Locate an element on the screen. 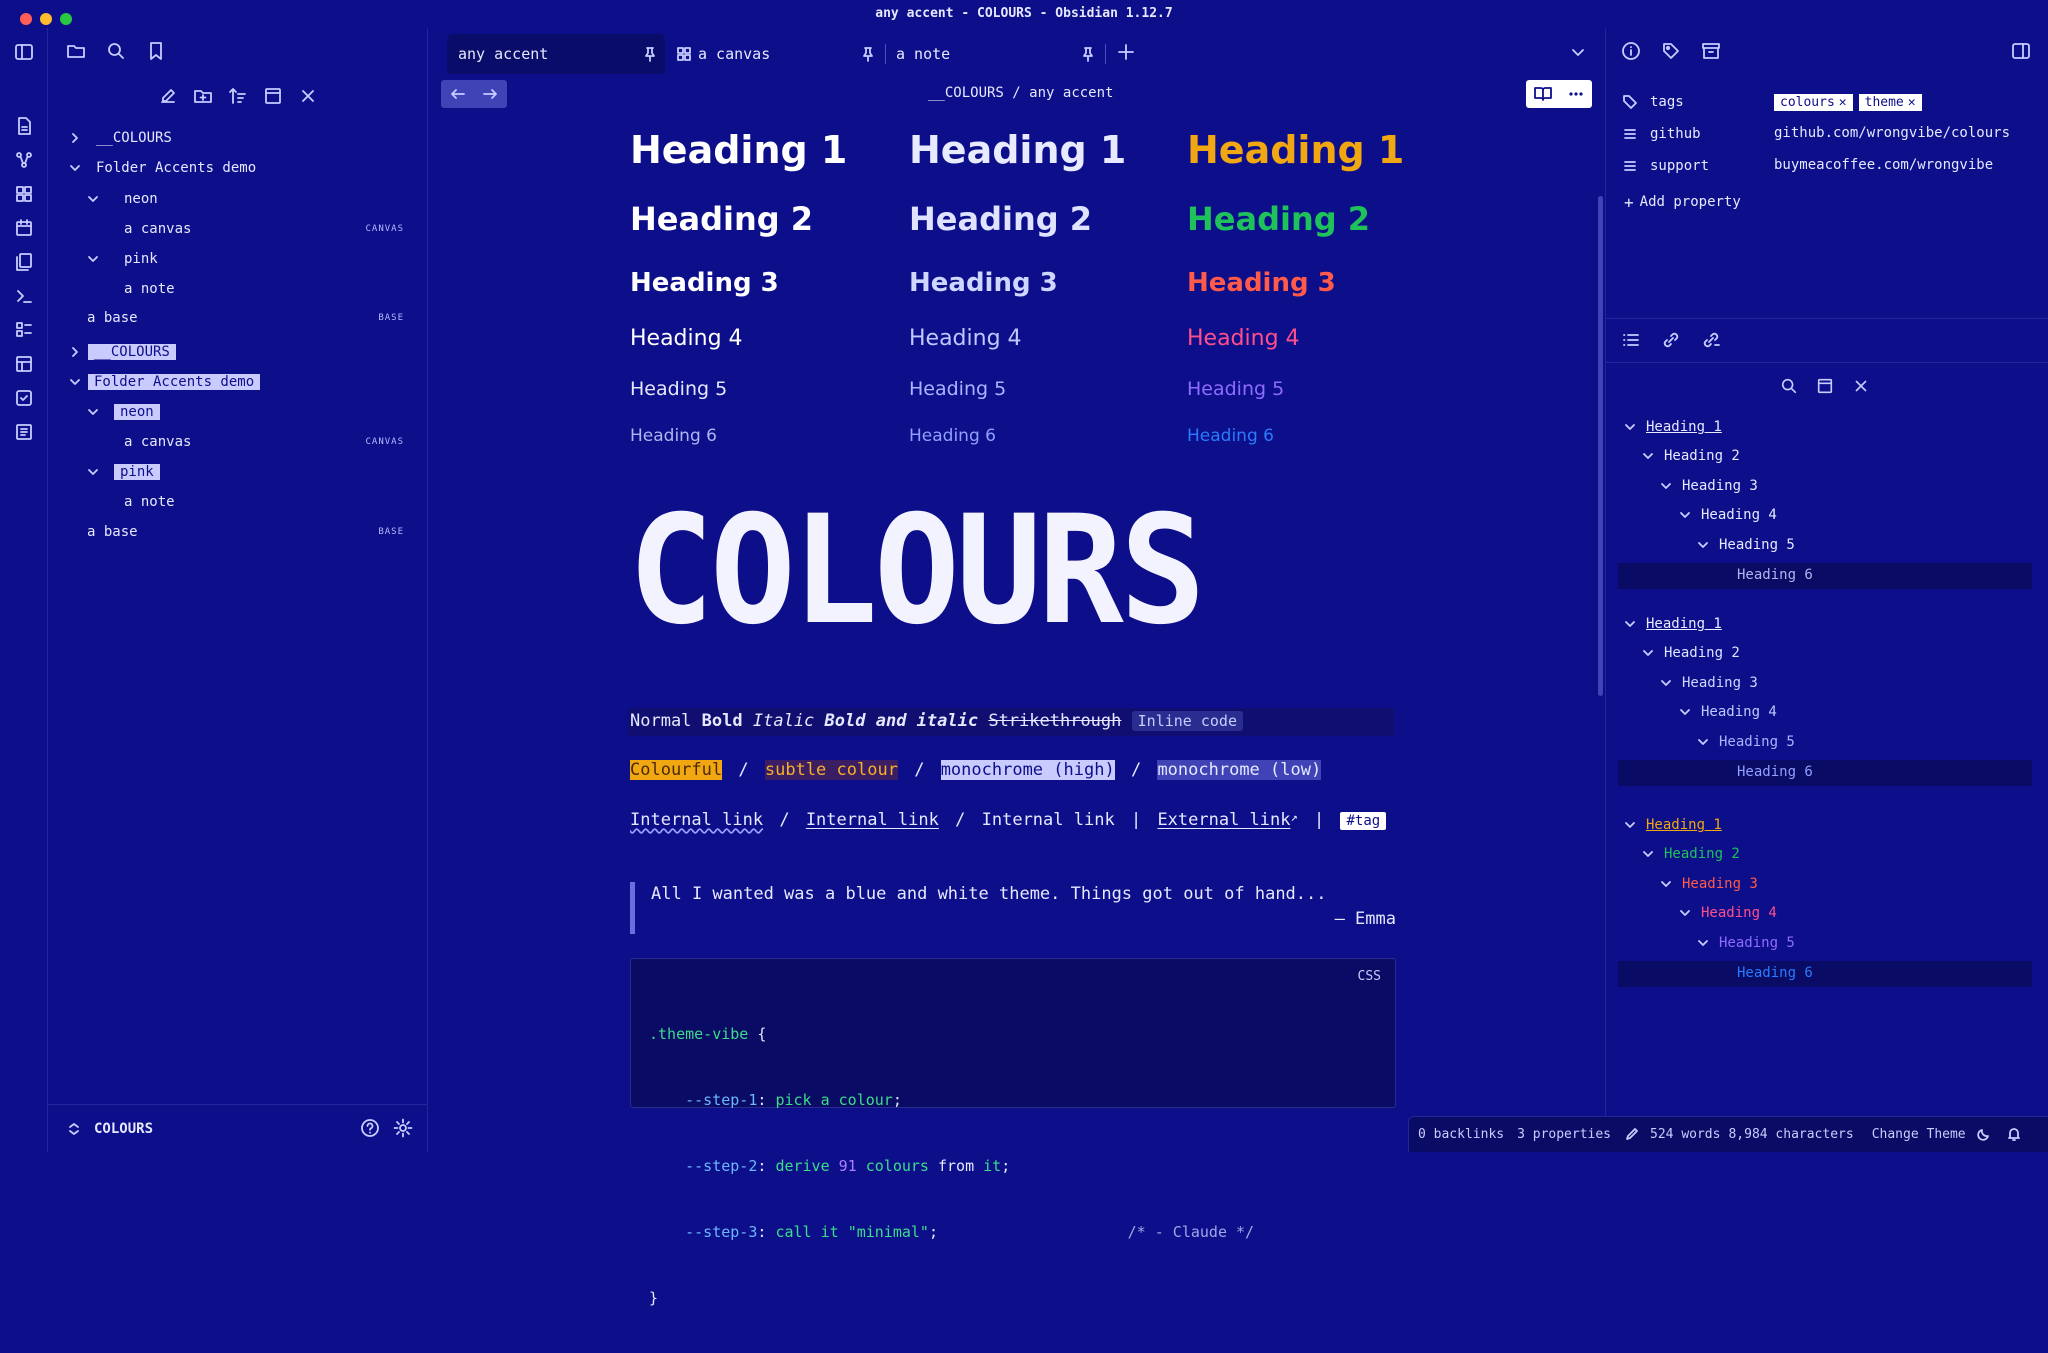 Image resolution: width=2048 pixels, height=1353 pixels. daily-note-icon is located at coordinates (24, 228).